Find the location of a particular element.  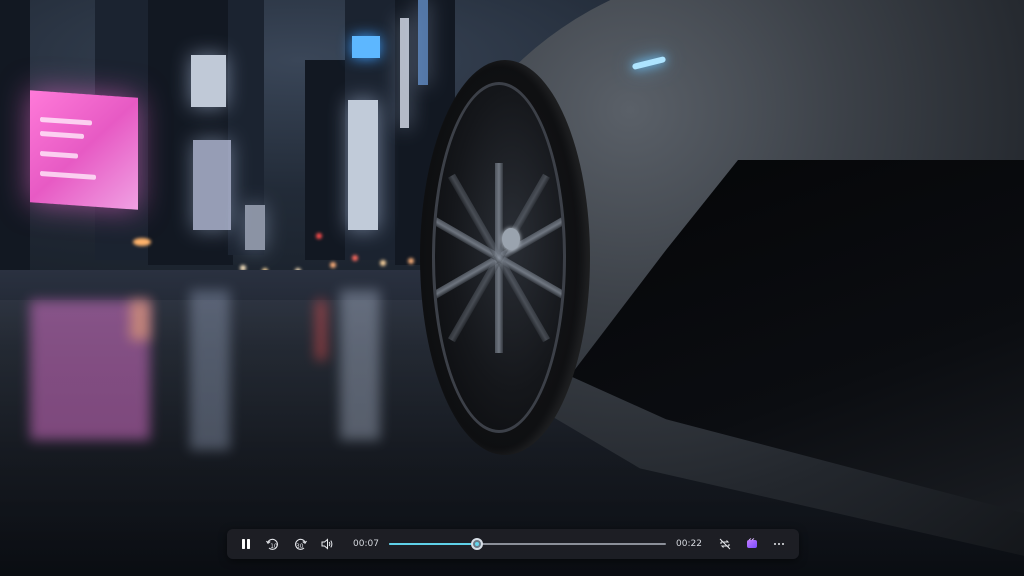

car-rim is located at coordinates (499, 257).